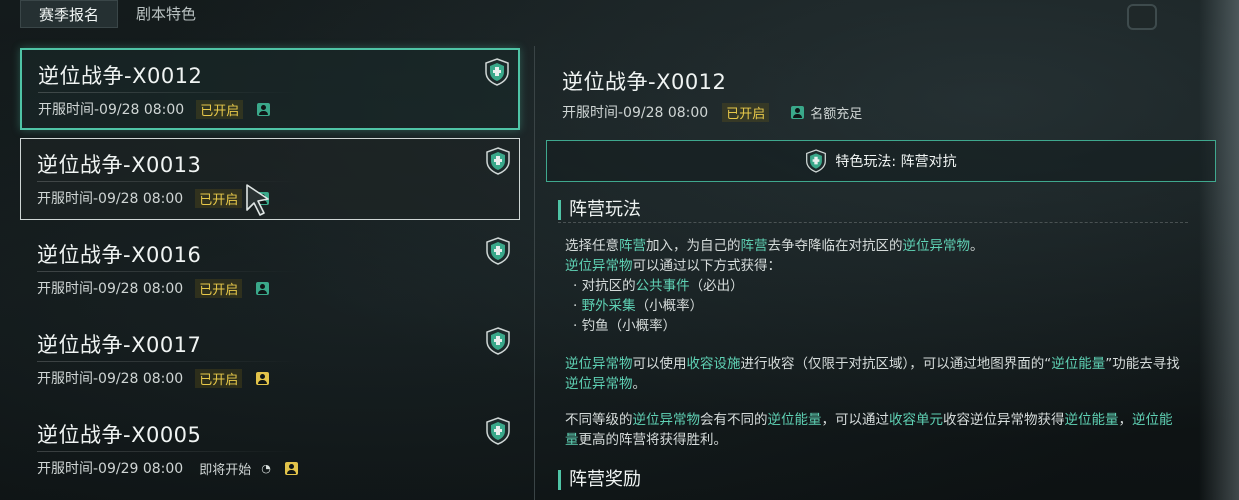 The image size is (1239, 500). Describe the element at coordinates (69, 14) in the screenshot. I see `tab-season-signup: 赛季报名` at that location.